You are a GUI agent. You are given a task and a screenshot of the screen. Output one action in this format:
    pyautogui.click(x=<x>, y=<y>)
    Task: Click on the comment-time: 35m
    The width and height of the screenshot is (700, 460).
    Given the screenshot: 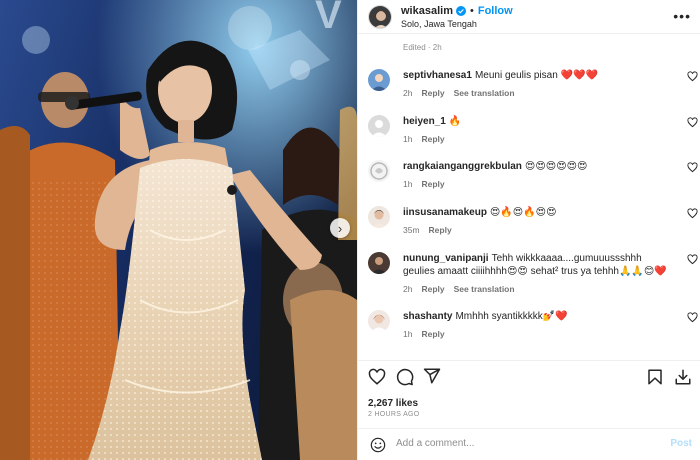 What is the action you would take?
    pyautogui.click(x=411, y=230)
    